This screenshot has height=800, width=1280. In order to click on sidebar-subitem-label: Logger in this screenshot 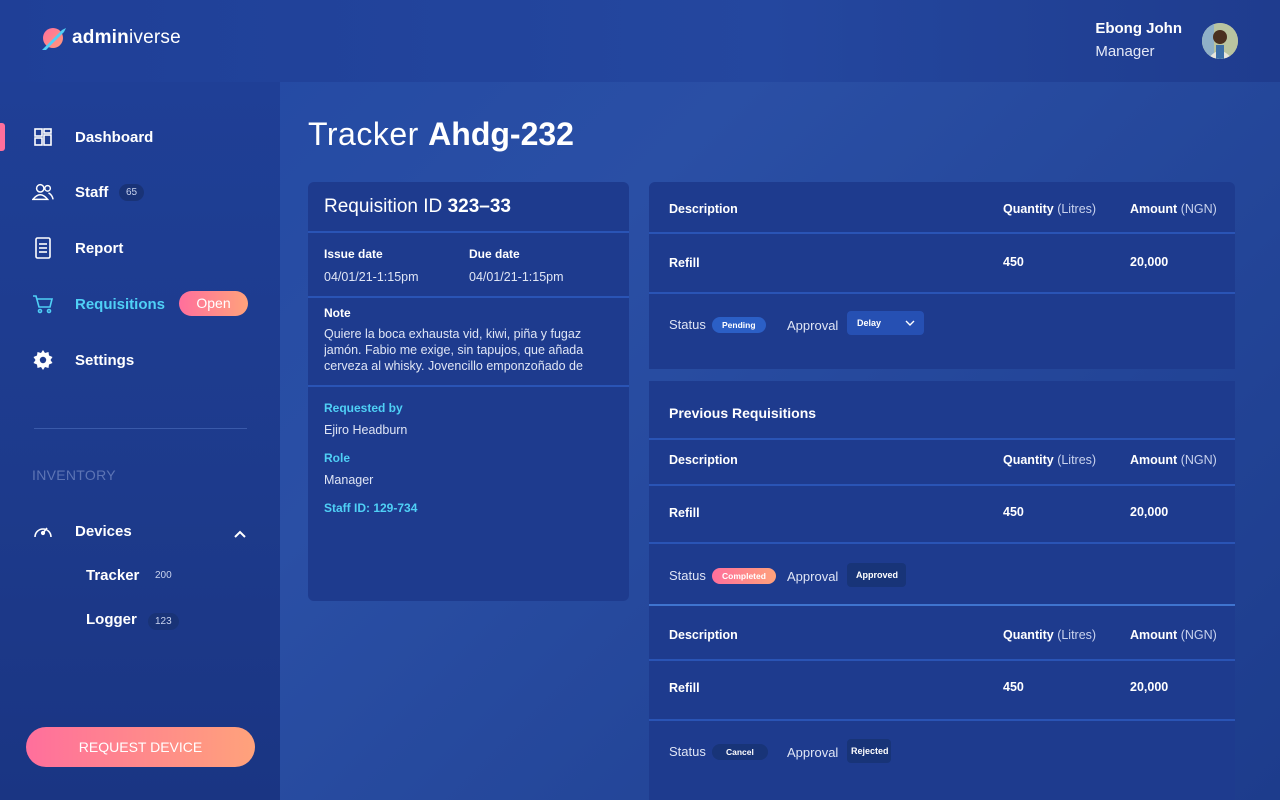, I will do `click(111, 619)`.